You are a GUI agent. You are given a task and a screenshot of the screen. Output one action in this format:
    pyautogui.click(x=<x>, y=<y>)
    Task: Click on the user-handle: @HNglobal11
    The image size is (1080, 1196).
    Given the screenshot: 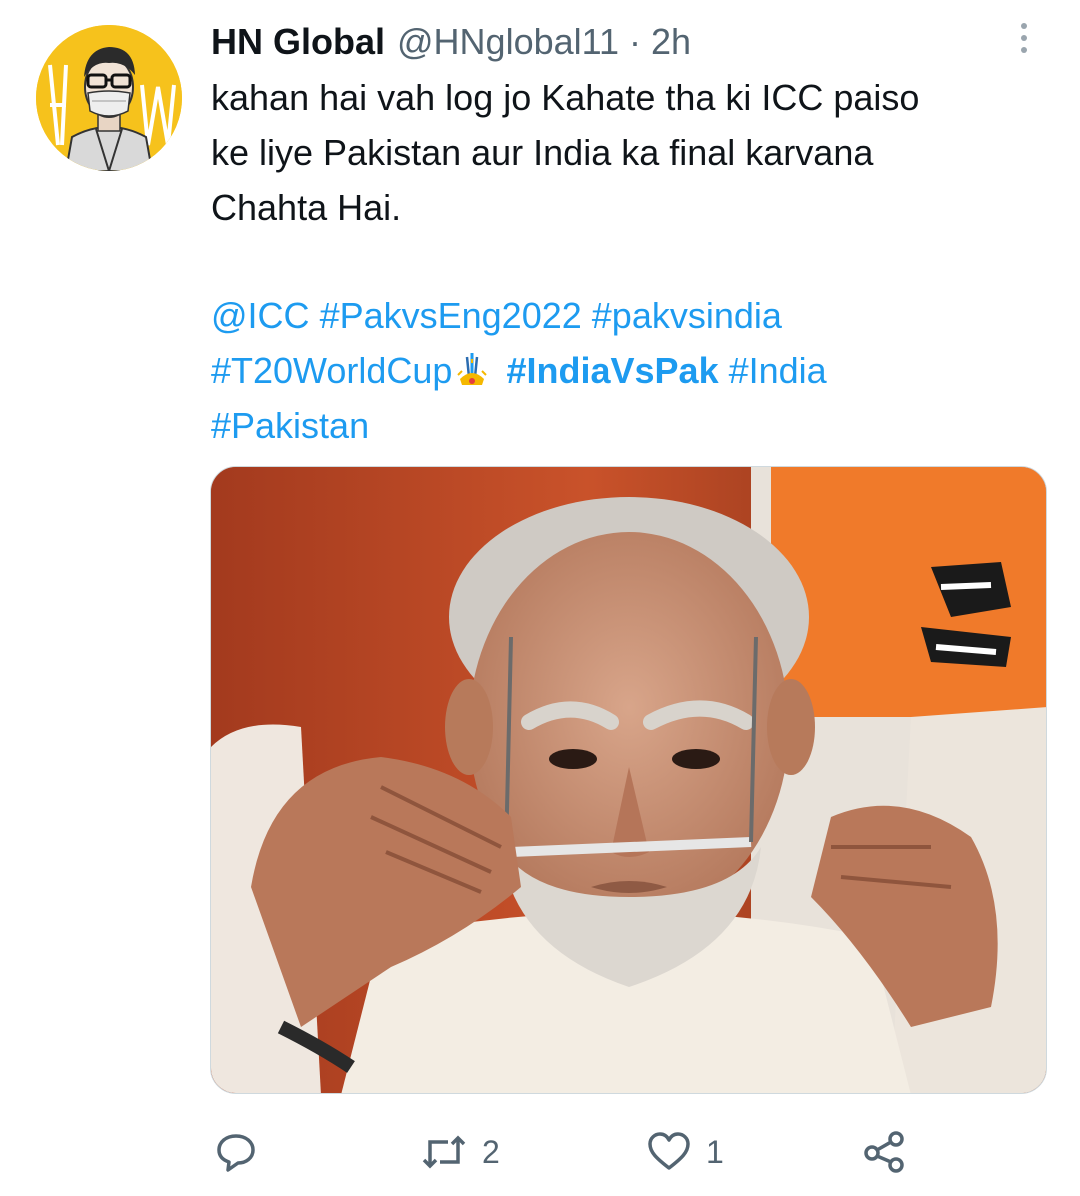 What is the action you would take?
    pyautogui.click(x=508, y=42)
    